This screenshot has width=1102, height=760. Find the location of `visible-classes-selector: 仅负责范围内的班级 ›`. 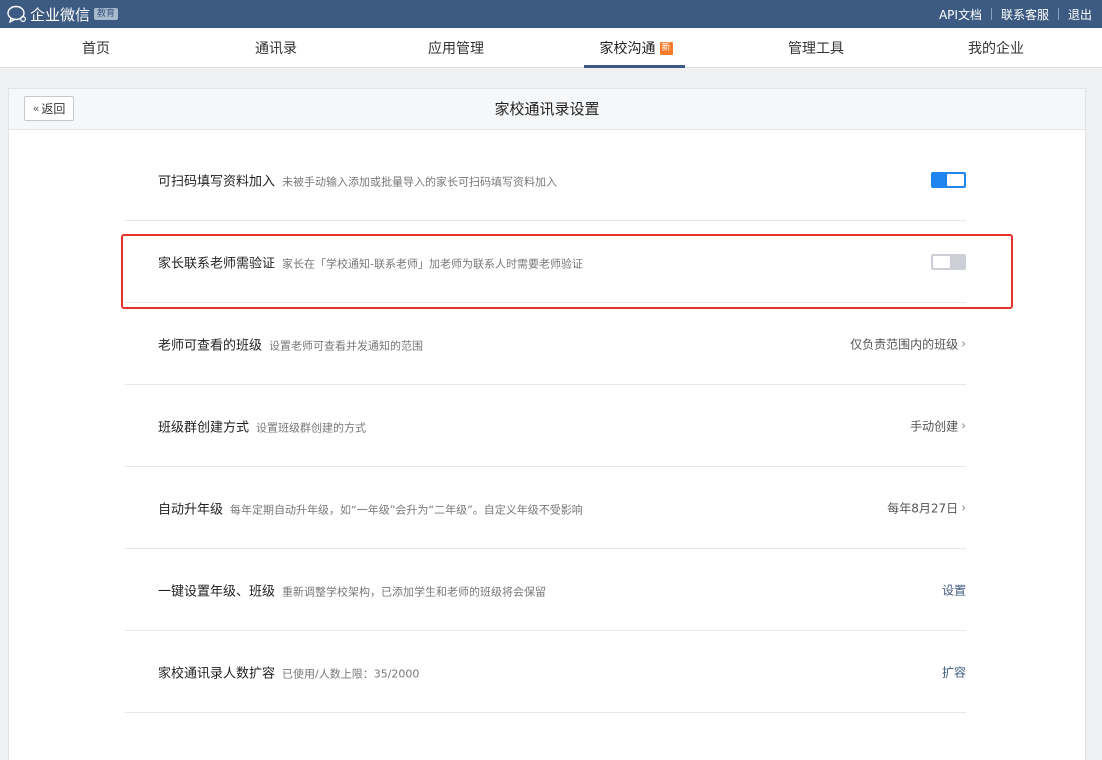

visible-classes-selector: 仅负责范围内的班级 › is located at coordinates (908, 343).